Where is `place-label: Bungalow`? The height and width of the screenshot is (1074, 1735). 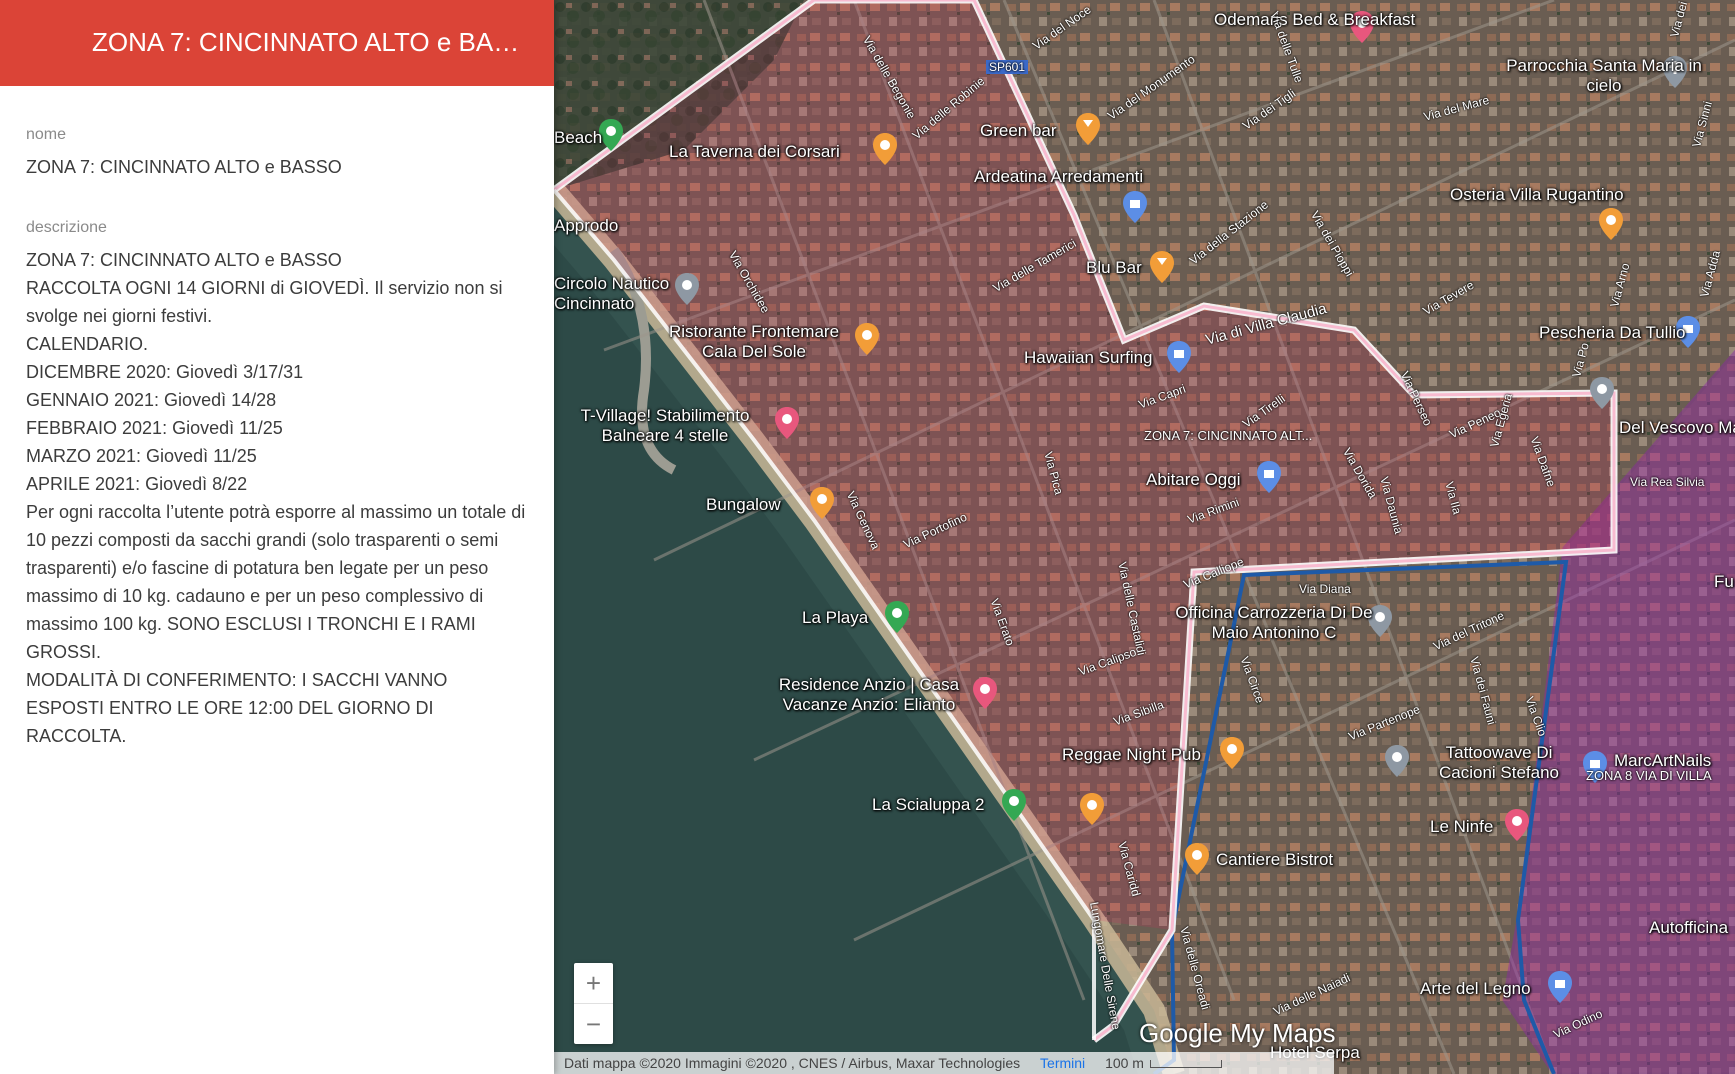
place-label: Bungalow is located at coordinates (743, 505).